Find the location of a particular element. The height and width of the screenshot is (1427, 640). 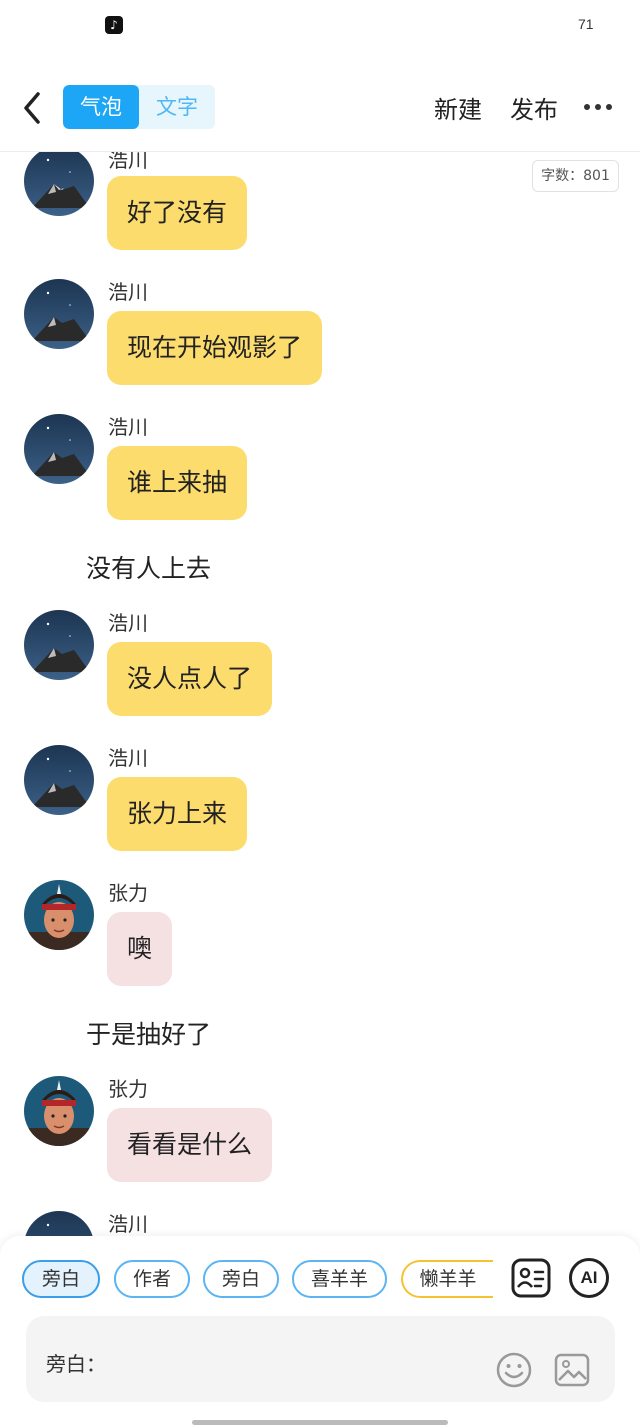

emoji-icon is located at coordinates (514, 1370).